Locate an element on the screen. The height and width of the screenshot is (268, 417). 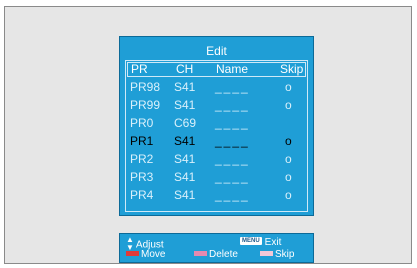
exit-hint: MENU Exit is located at coordinates (260, 242).